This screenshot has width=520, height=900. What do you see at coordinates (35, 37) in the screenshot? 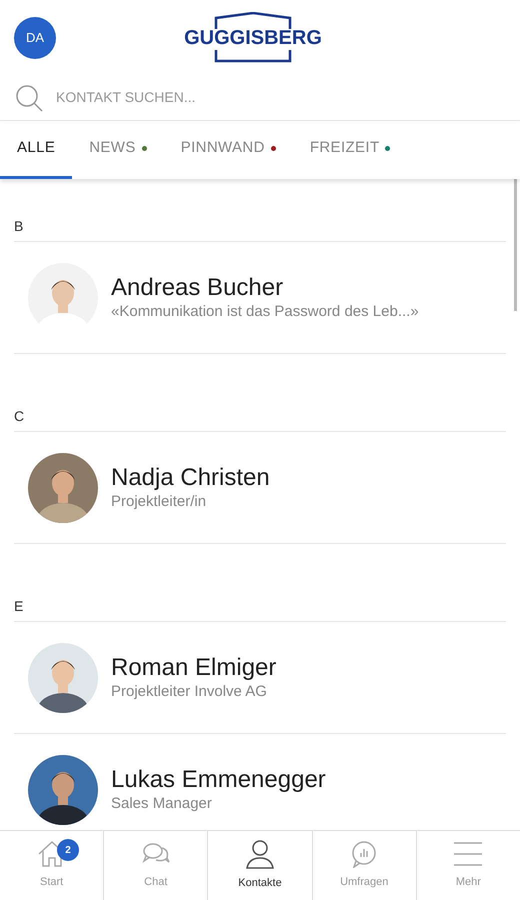
I see `user-avatar: DA` at bounding box center [35, 37].